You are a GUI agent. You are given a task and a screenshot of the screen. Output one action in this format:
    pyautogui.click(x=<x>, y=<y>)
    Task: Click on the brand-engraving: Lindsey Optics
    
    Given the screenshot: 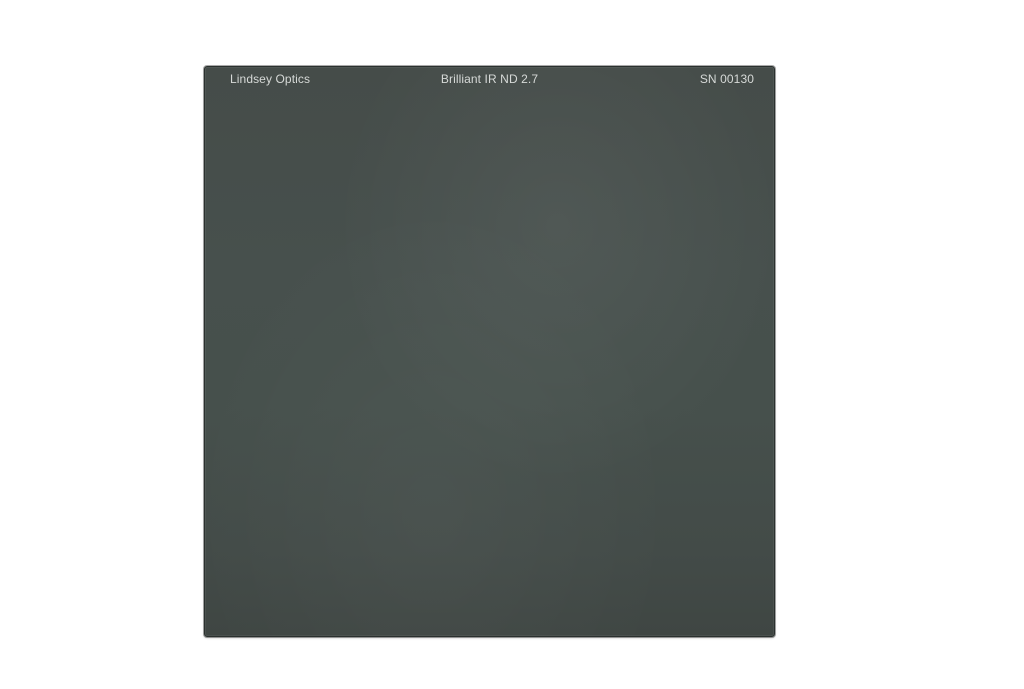 What is the action you would take?
    pyautogui.click(x=270, y=79)
    